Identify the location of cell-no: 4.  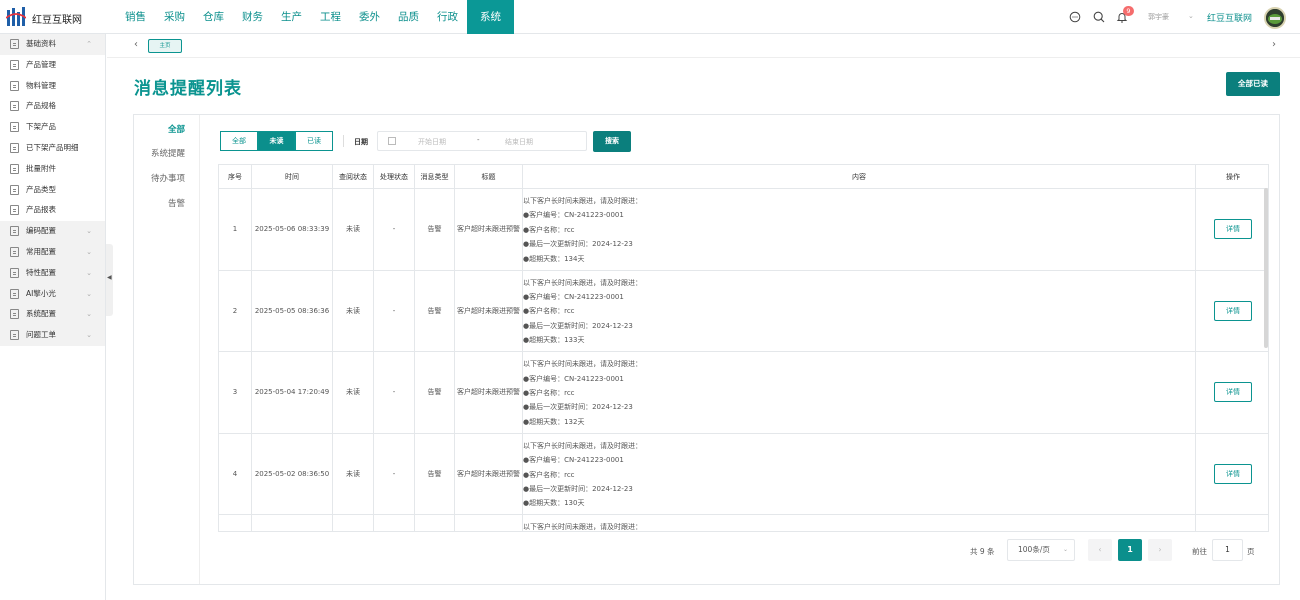
(235, 474).